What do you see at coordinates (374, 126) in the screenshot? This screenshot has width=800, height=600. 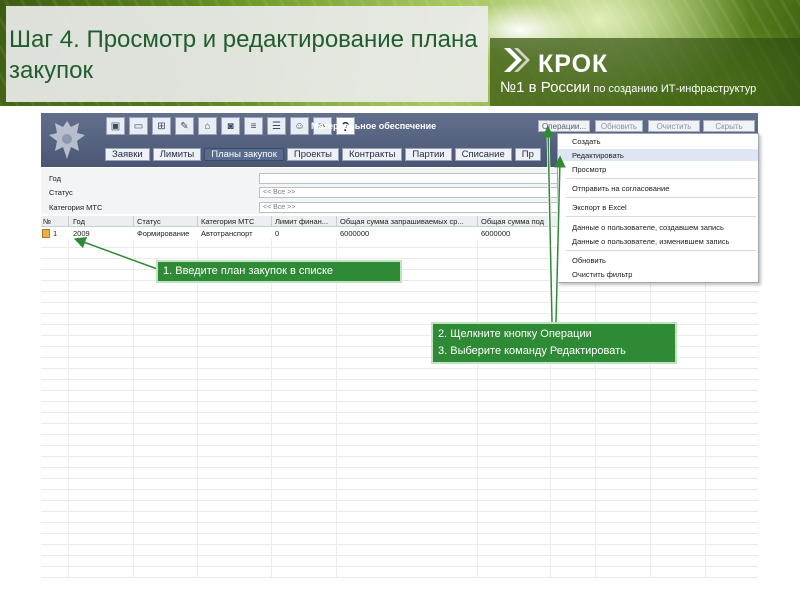 I see `app-title: Материальное обеспечение` at bounding box center [374, 126].